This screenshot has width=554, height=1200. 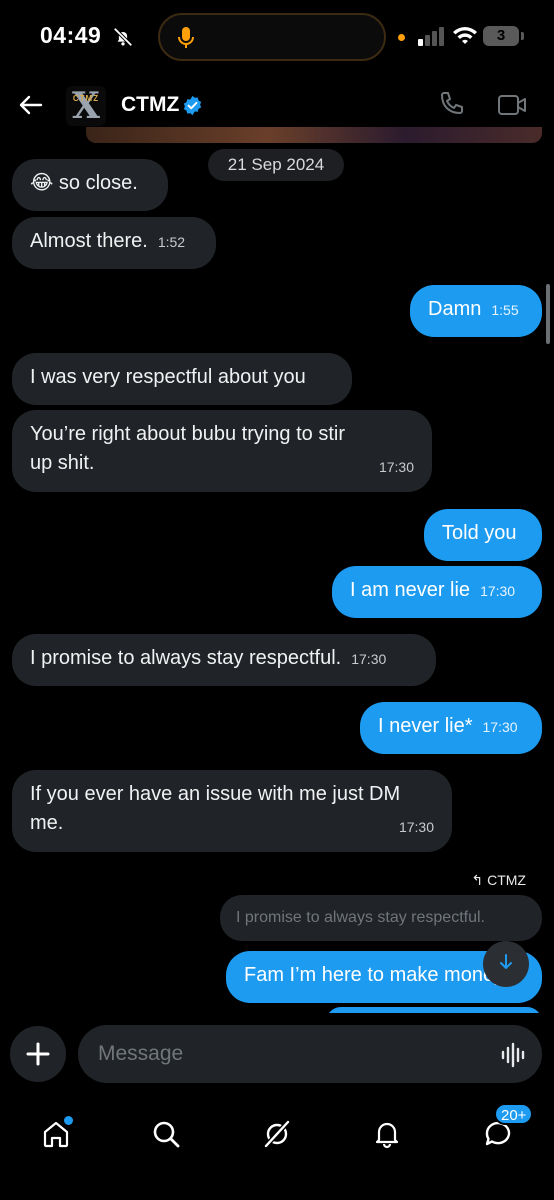 I want to click on message-bubble-incoming: I was very respectful about you, so click(x=182, y=379).